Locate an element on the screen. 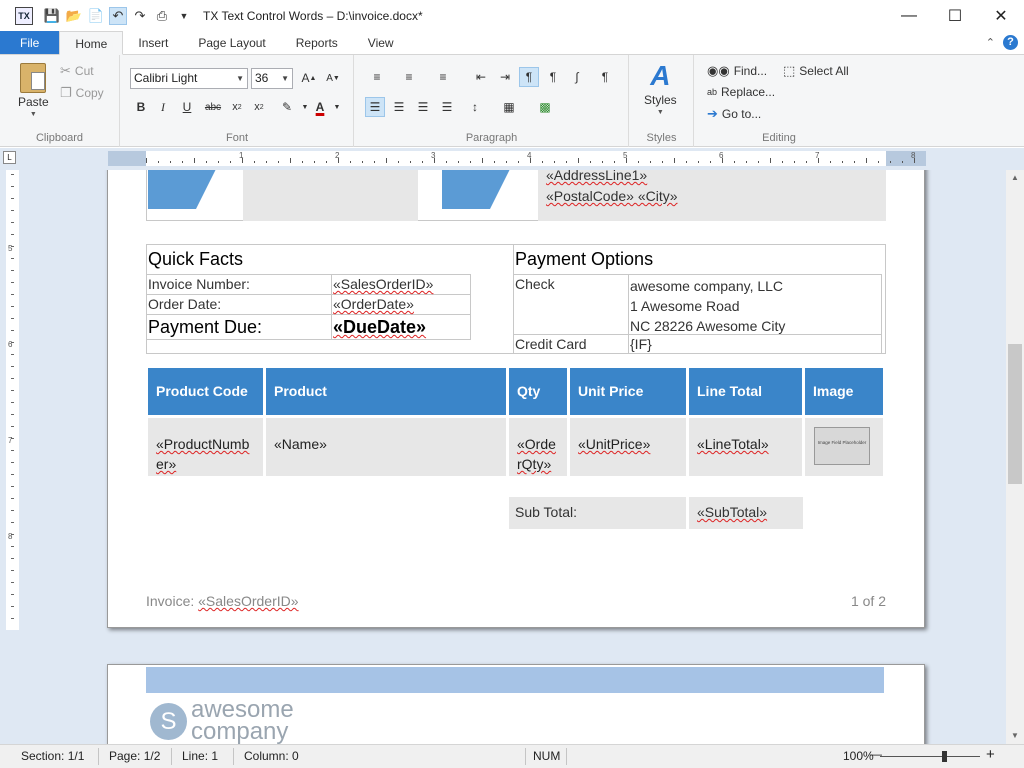 The height and width of the screenshot is (768, 1024). align-left-icon: ☰ is located at coordinates (375, 107).